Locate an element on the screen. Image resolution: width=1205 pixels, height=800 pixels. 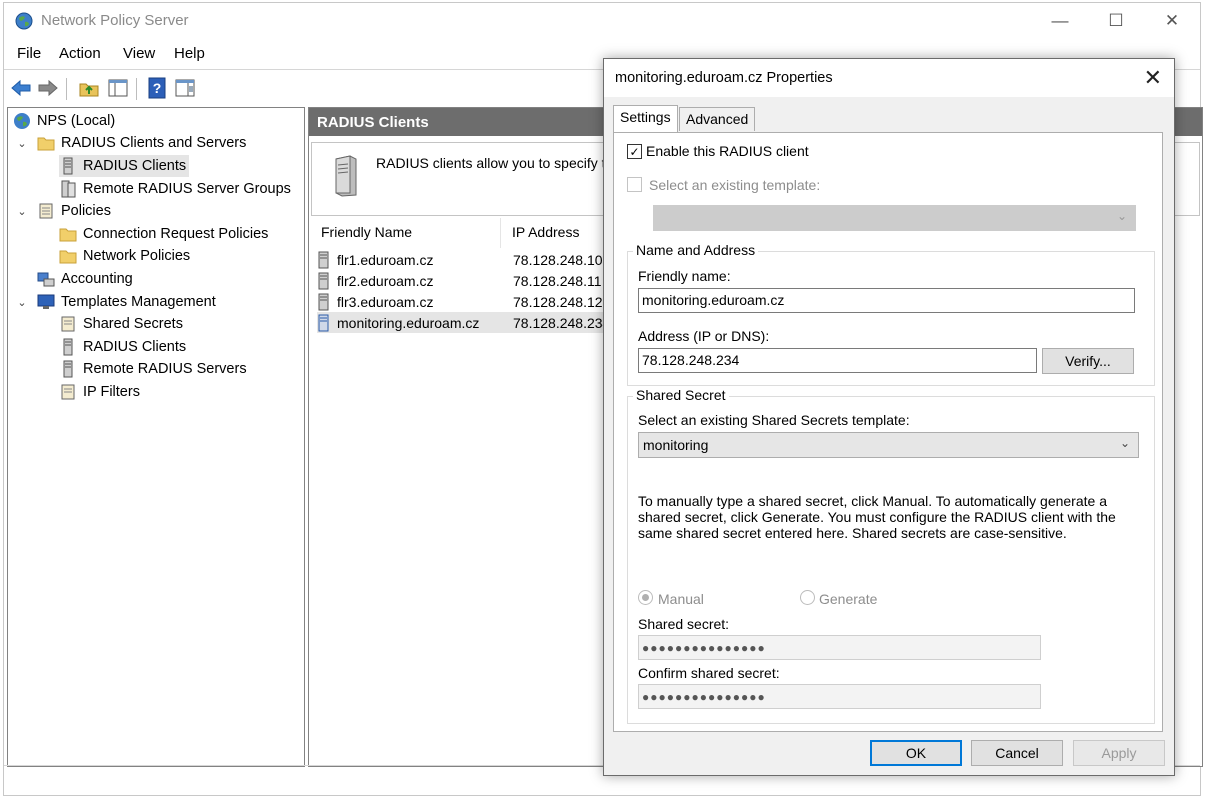
tree-item-label: Remote RADIUS Servers is located at coordinates (165, 369).